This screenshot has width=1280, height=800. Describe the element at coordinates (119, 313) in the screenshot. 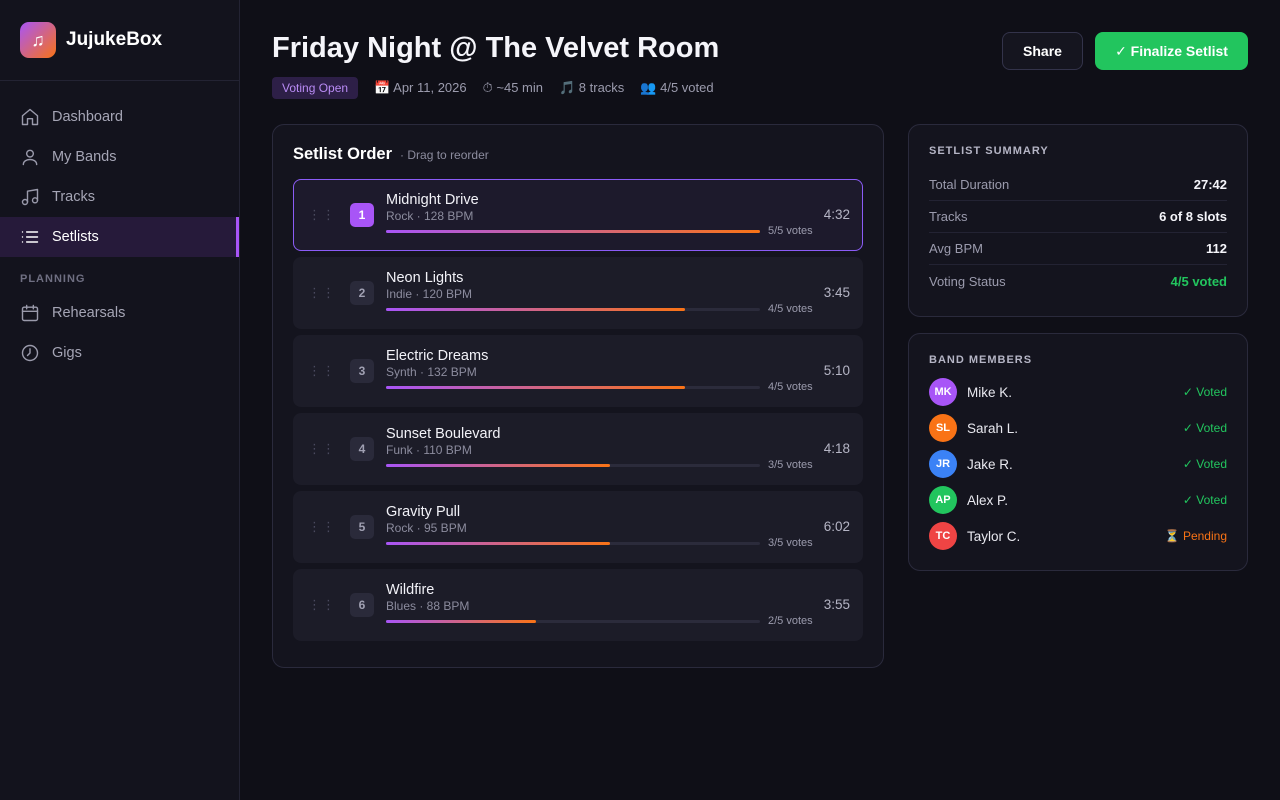

I see `sidebar-item-rehearsals: Rehearsals` at that location.